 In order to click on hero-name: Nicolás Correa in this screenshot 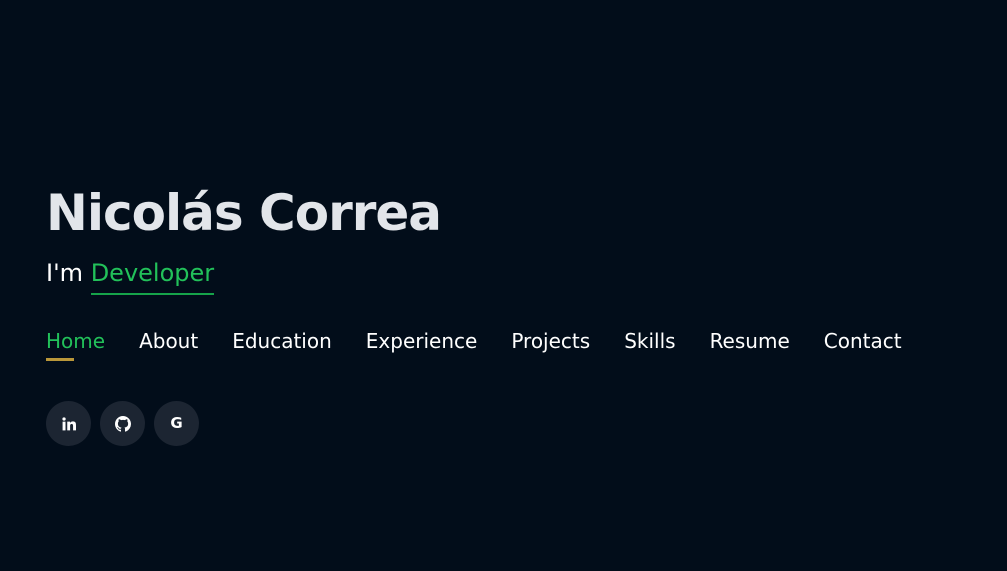, I will do `click(244, 213)`.